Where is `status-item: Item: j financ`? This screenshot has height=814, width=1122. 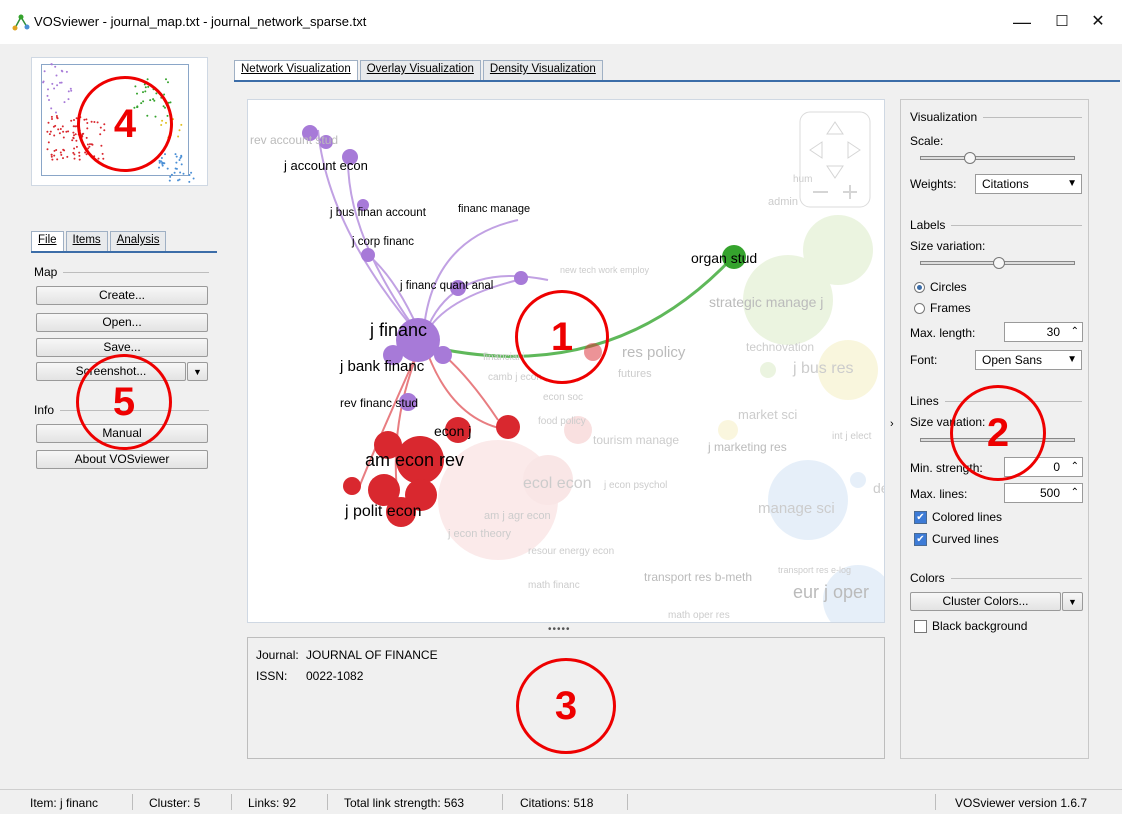 status-item: Item: j financ is located at coordinates (64, 803).